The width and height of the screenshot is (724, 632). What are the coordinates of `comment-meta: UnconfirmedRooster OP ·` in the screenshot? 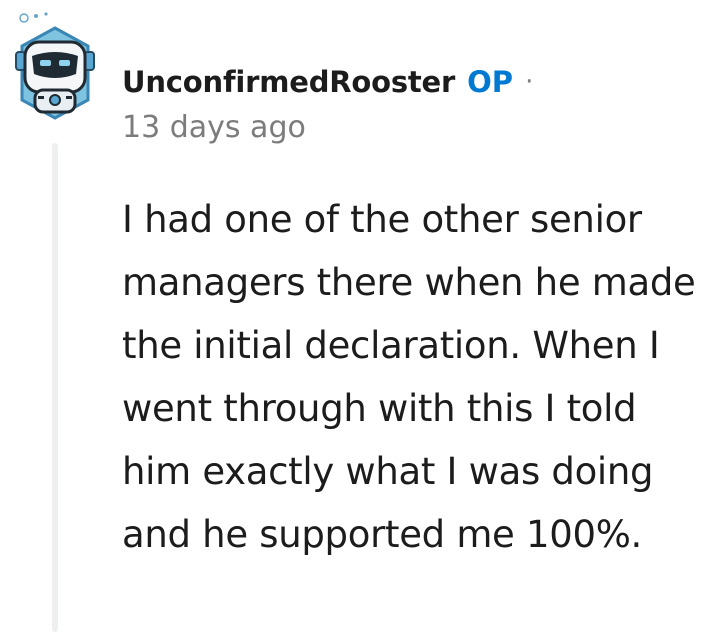 It's located at (327, 82).